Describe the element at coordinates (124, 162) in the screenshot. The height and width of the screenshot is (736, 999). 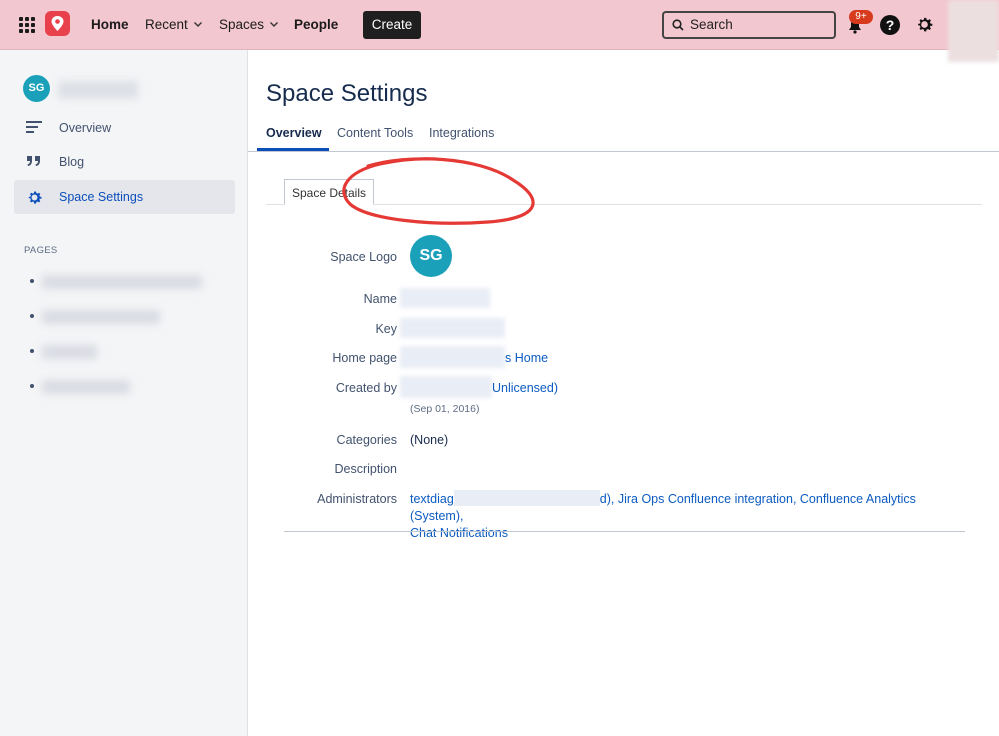
I see `sidebar-item-blog: Blog` at that location.